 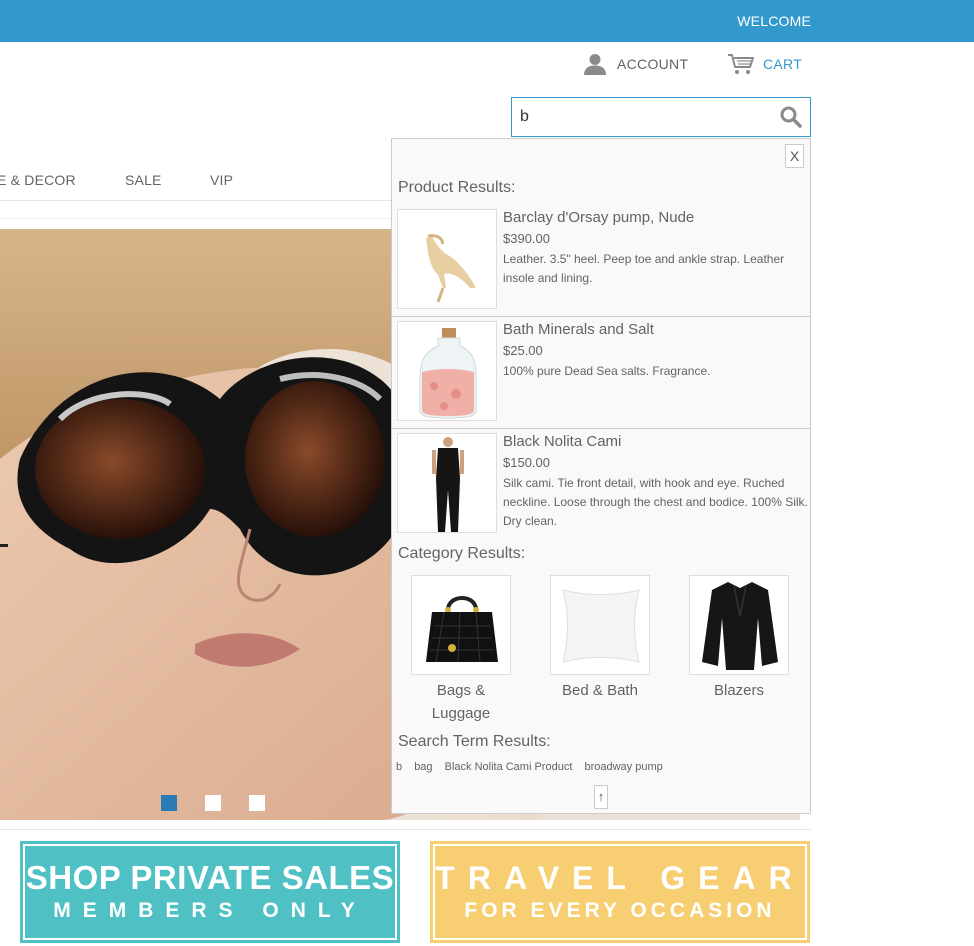 I want to click on category-label: Bed & Bath, so click(x=600, y=690).